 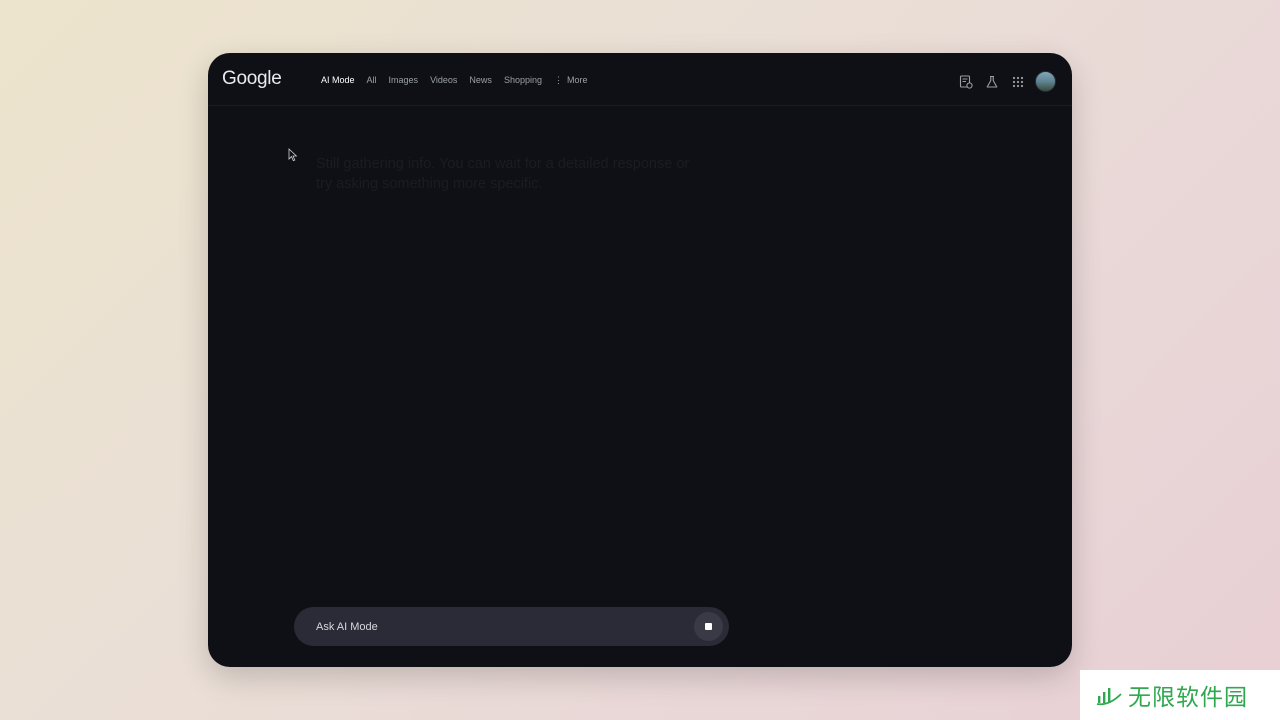 I want to click on bar-chart-logo-icon, so click(x=1109, y=697).